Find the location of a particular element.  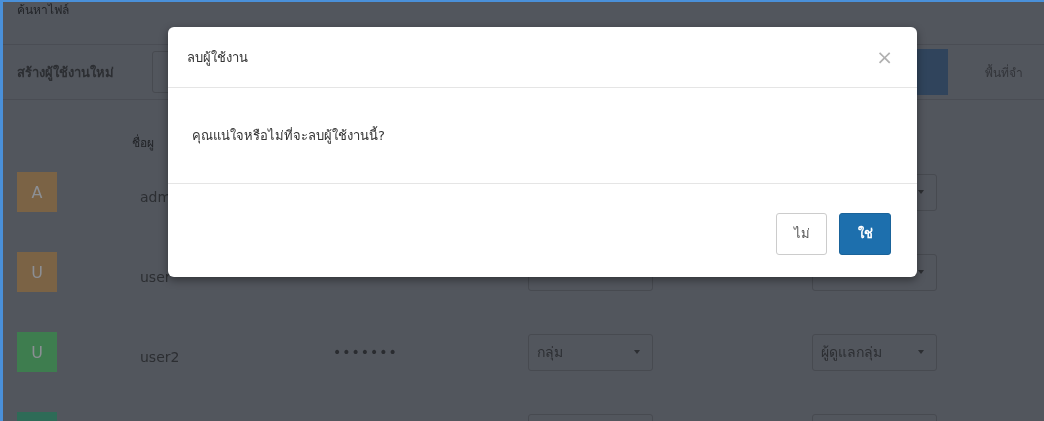

close-button: × is located at coordinates (884, 57).